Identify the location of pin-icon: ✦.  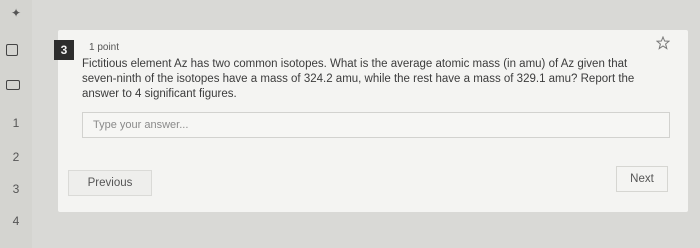
(16, 13).